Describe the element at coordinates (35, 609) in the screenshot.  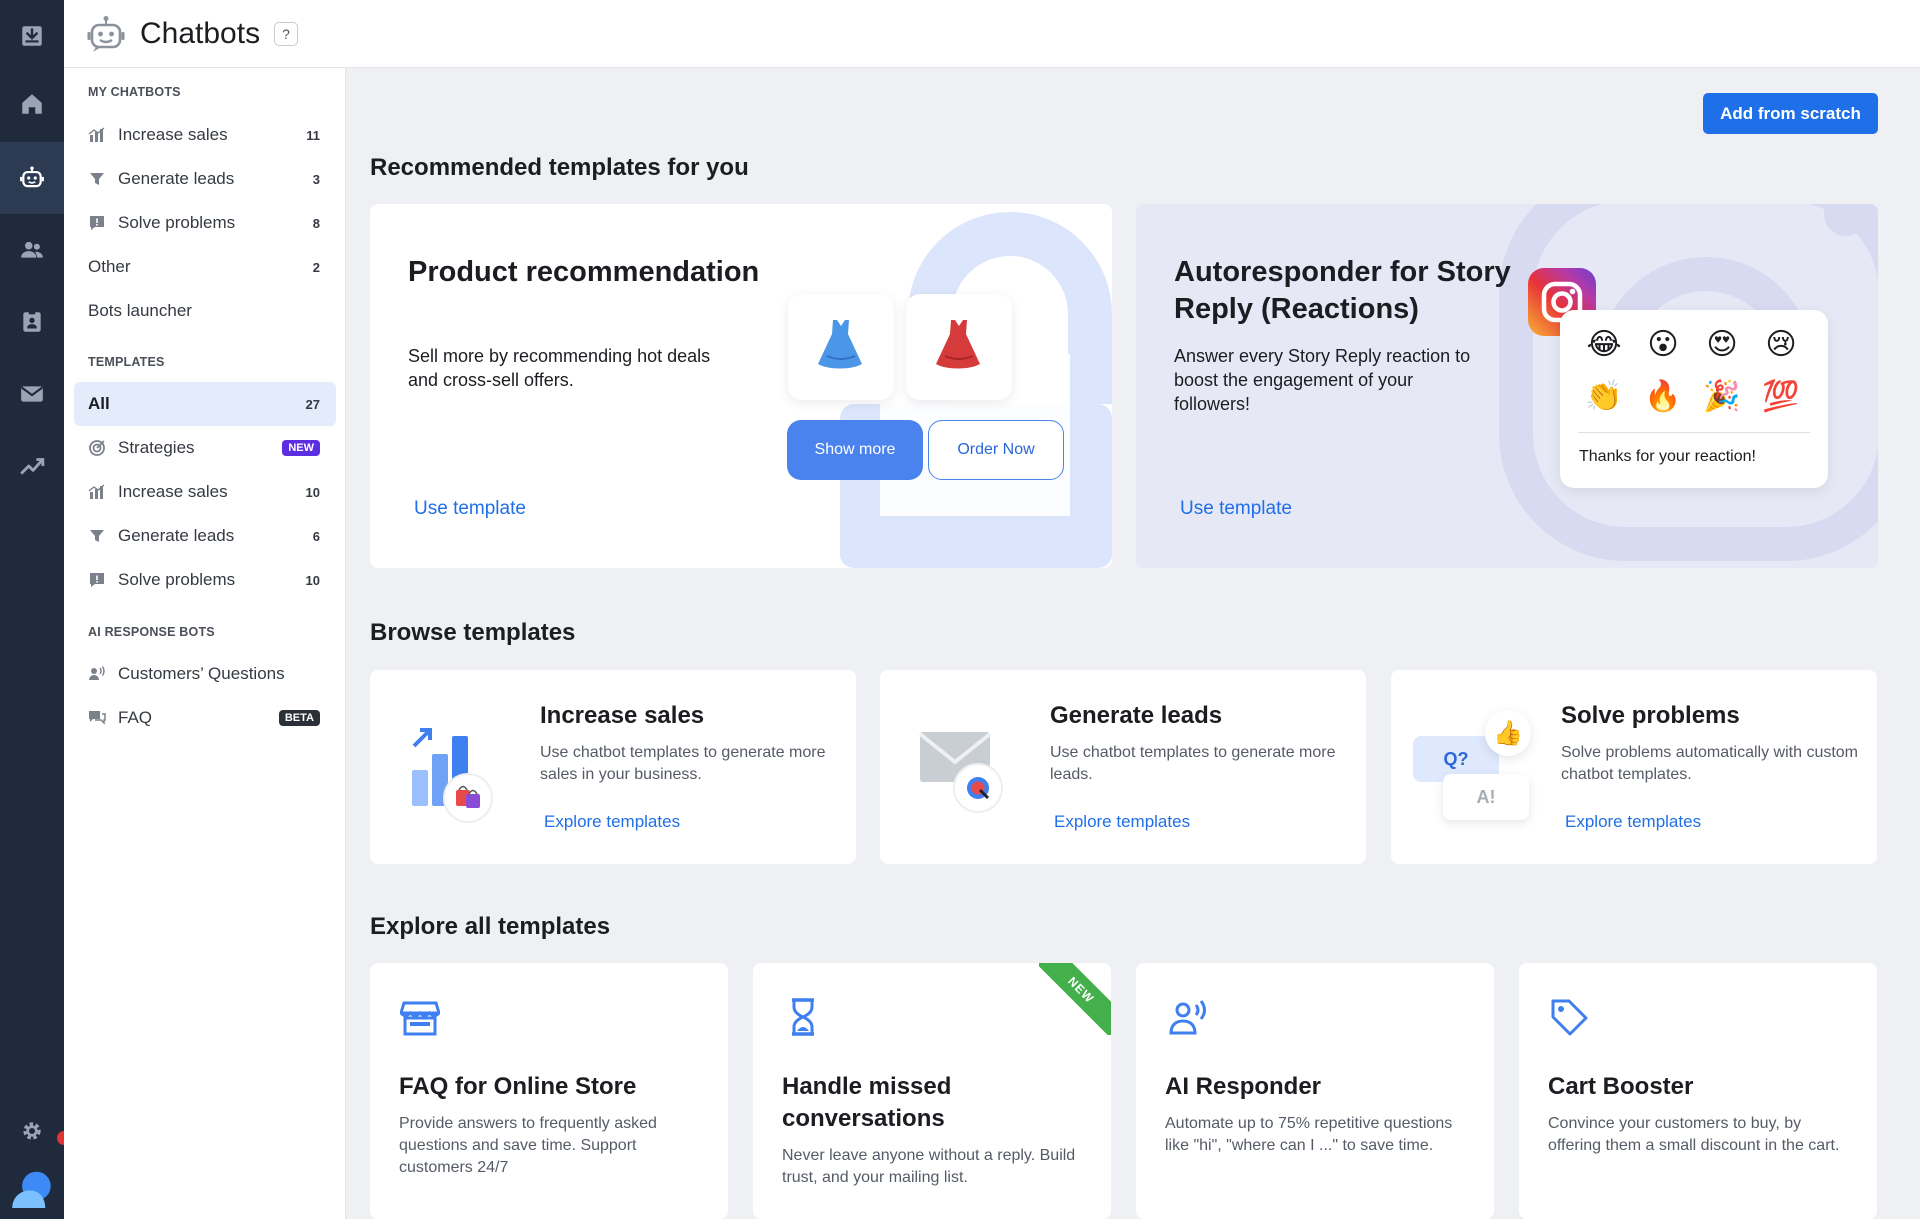
I see `left-rail` at that location.